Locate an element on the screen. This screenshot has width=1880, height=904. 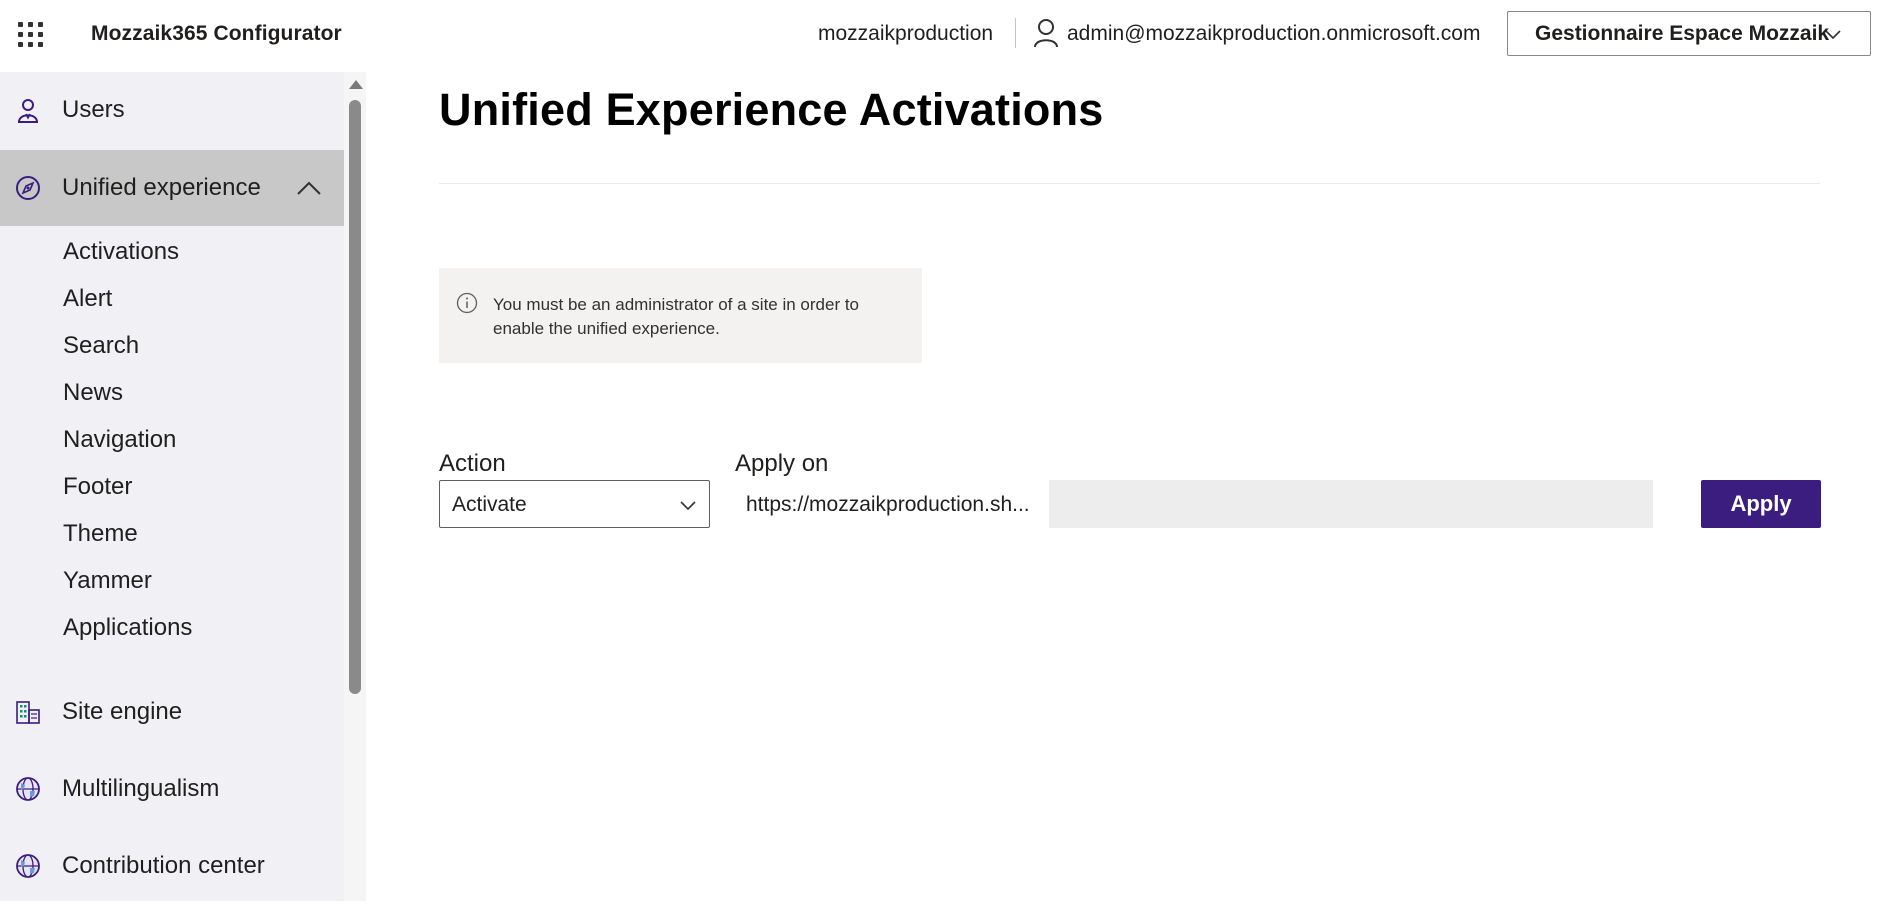
sidebar-item-site-engine: Site engine is located at coordinates (172, 712).